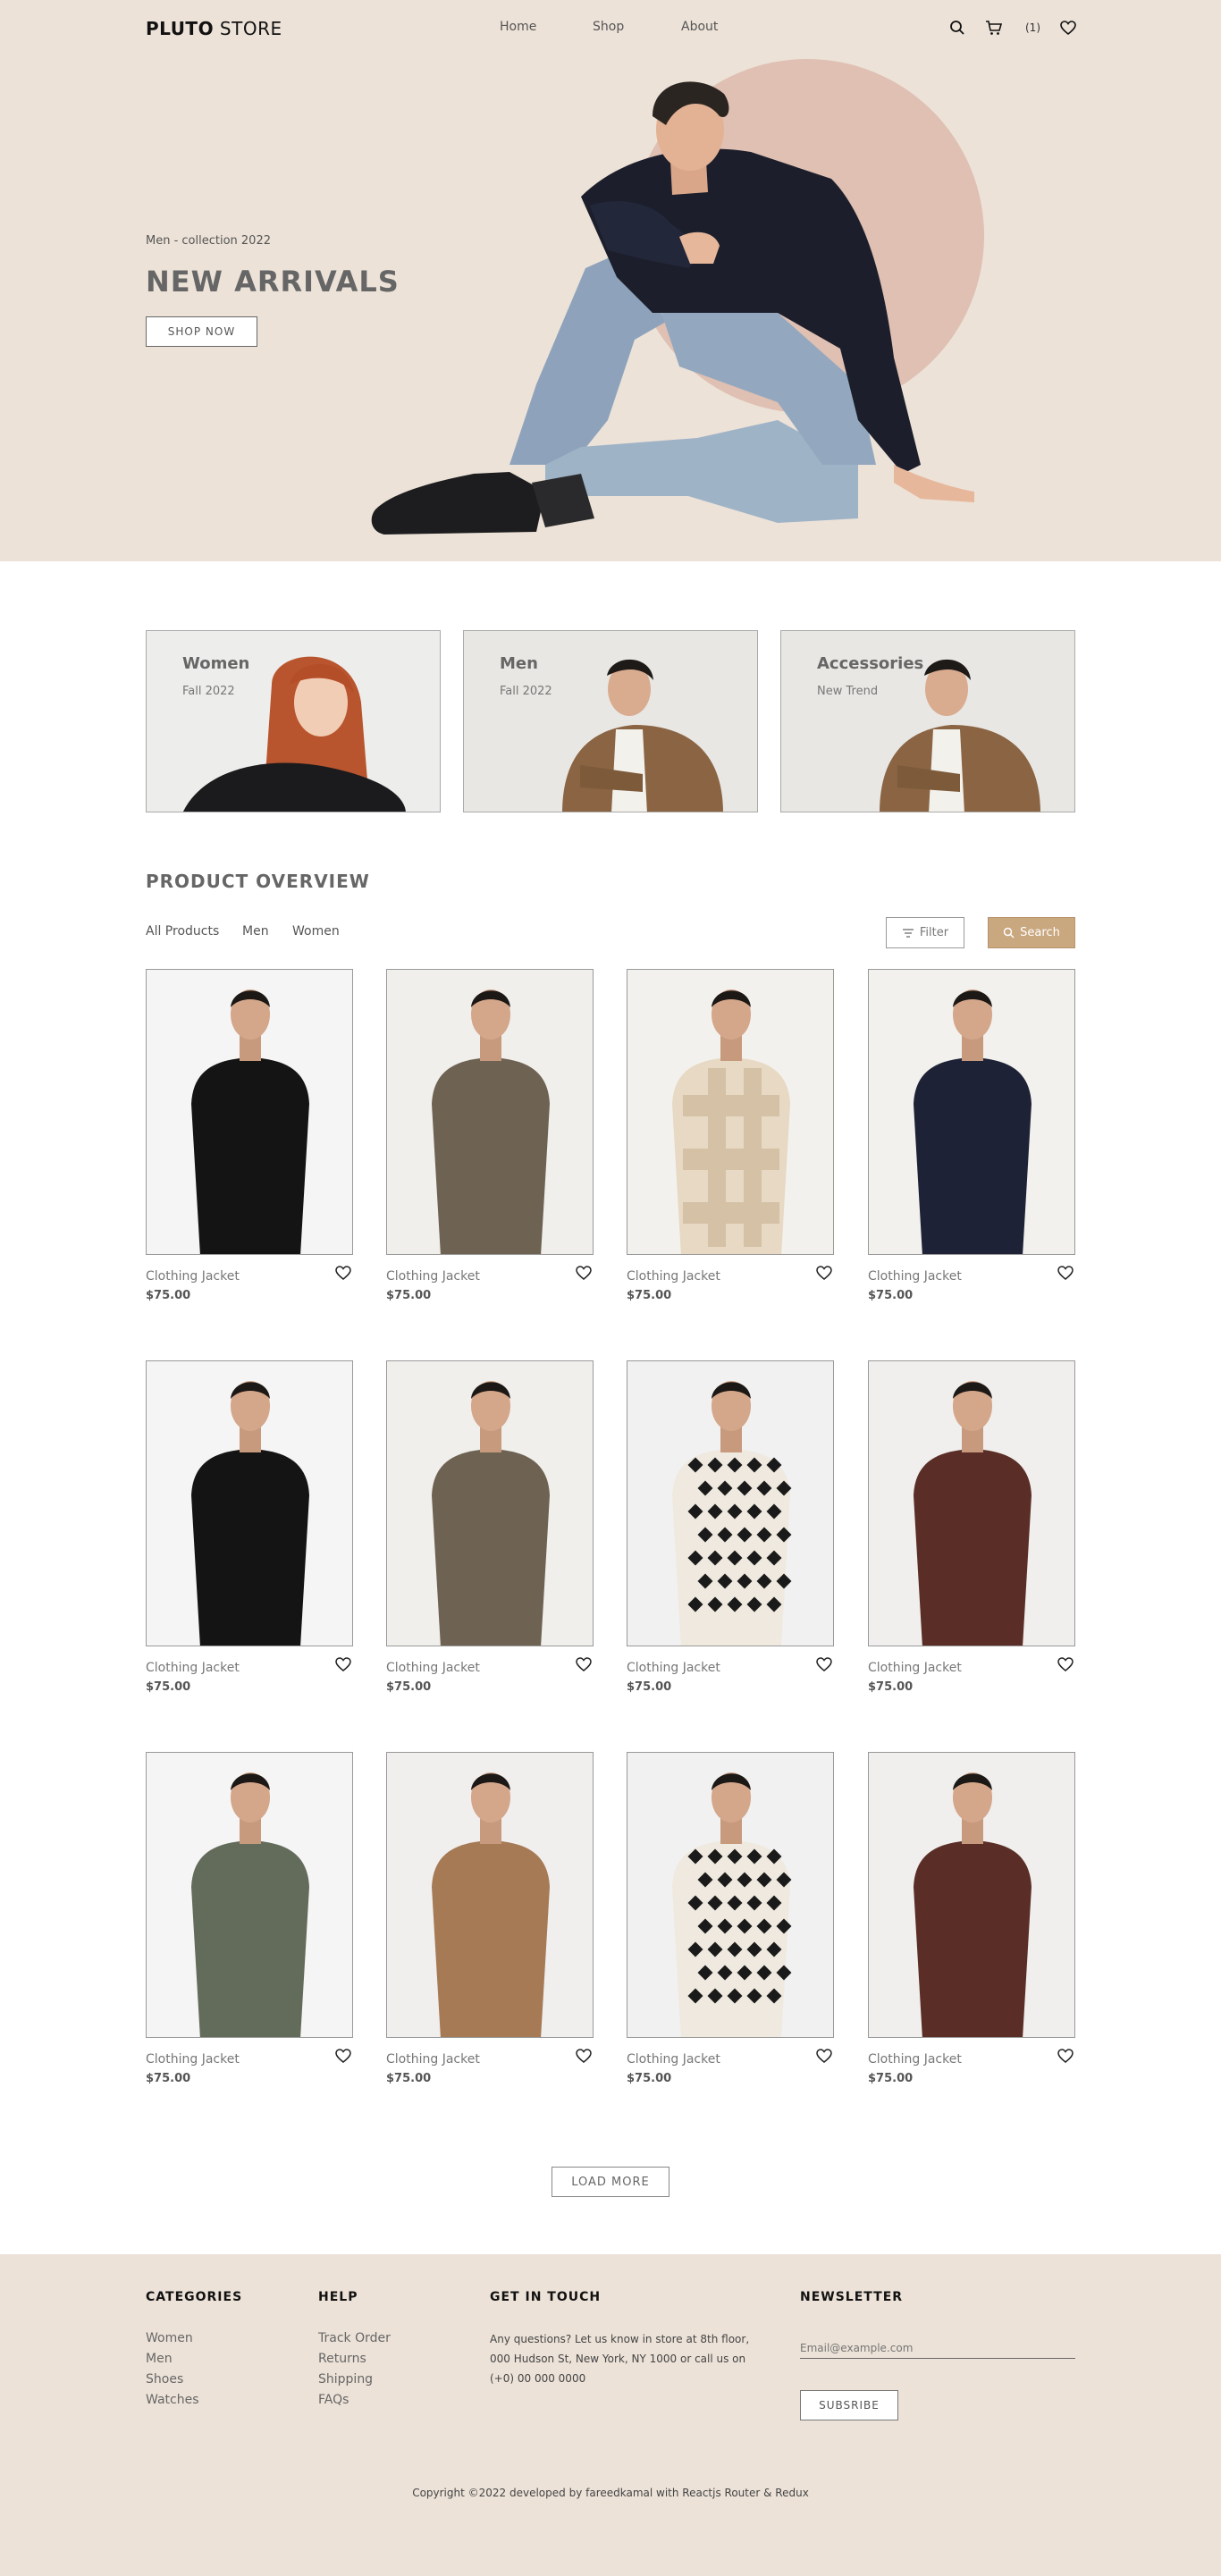 This screenshot has width=1221, height=2576. Describe the element at coordinates (333, 2400) in the screenshot. I see `footer-link-faqs: FAQs` at that location.